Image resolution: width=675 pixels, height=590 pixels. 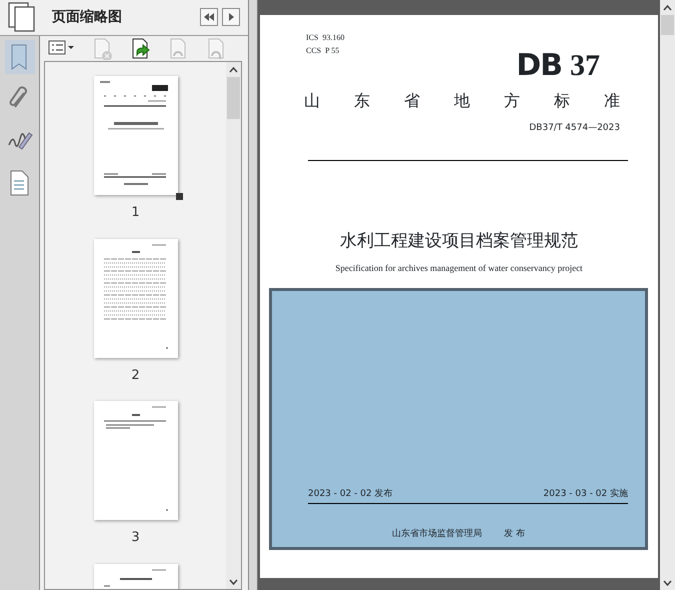 What do you see at coordinates (312, 38) in the screenshot?
I see `code-label: ICS` at bounding box center [312, 38].